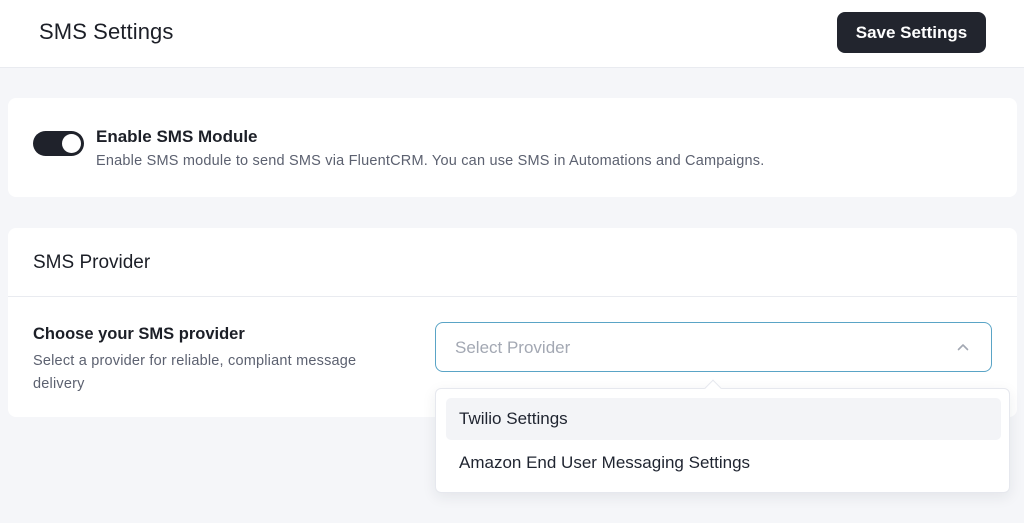 This screenshot has height=523, width=1024. What do you see at coordinates (713, 347) in the screenshot?
I see `provider-select: Select Provider` at bounding box center [713, 347].